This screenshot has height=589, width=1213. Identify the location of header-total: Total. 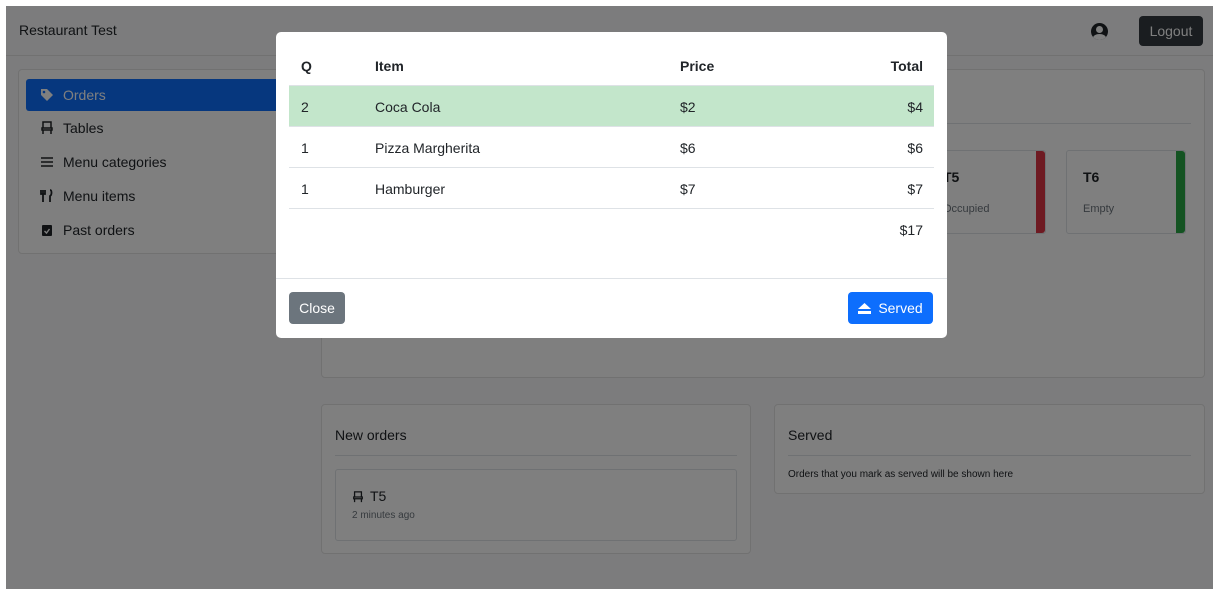
(906, 66).